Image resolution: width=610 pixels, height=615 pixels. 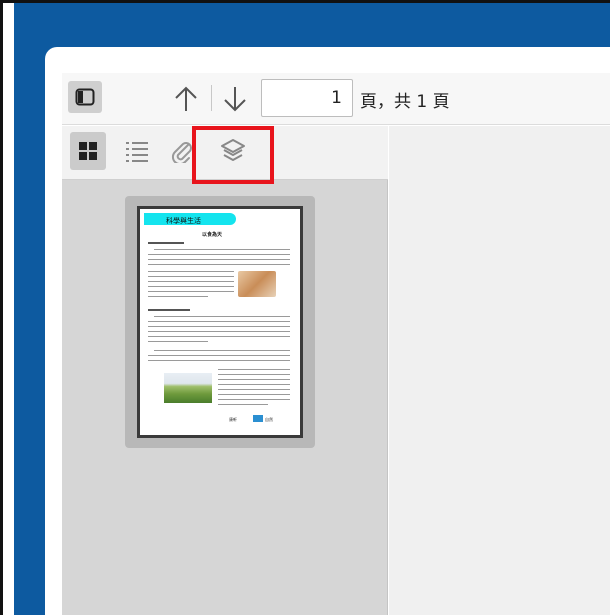 What do you see at coordinates (269, 419) in the screenshot?
I see `thumbnail-logo-right: 自然` at bounding box center [269, 419].